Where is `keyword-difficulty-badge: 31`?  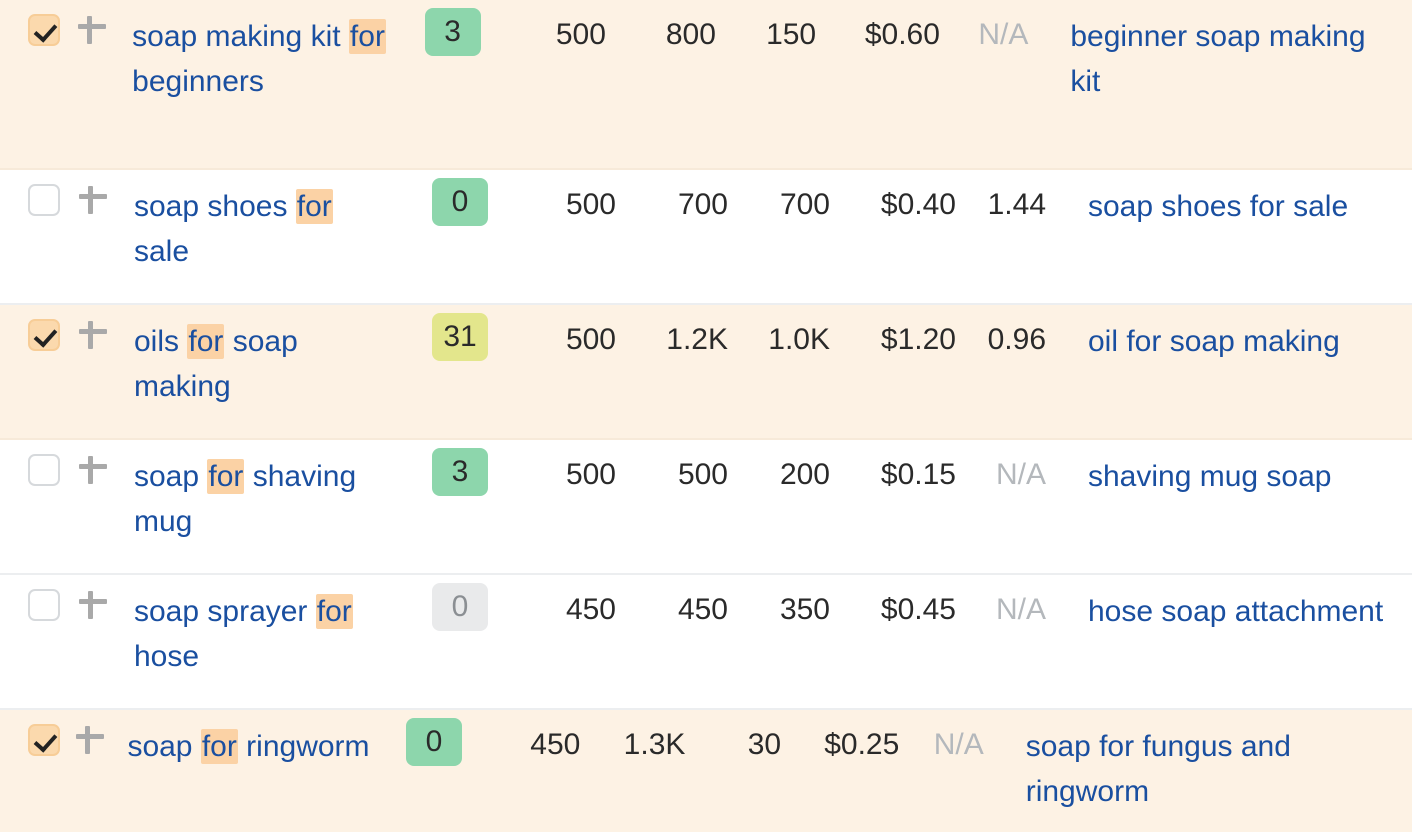 keyword-difficulty-badge: 31 is located at coordinates (460, 337).